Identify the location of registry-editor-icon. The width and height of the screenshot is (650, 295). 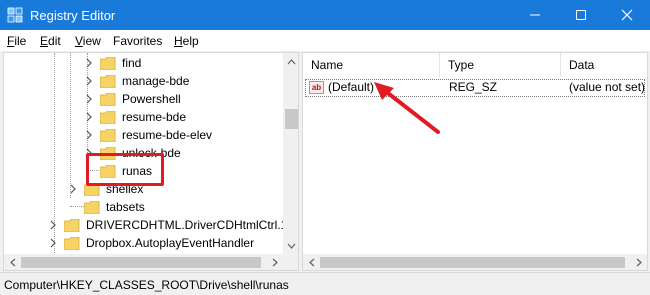
(15, 15).